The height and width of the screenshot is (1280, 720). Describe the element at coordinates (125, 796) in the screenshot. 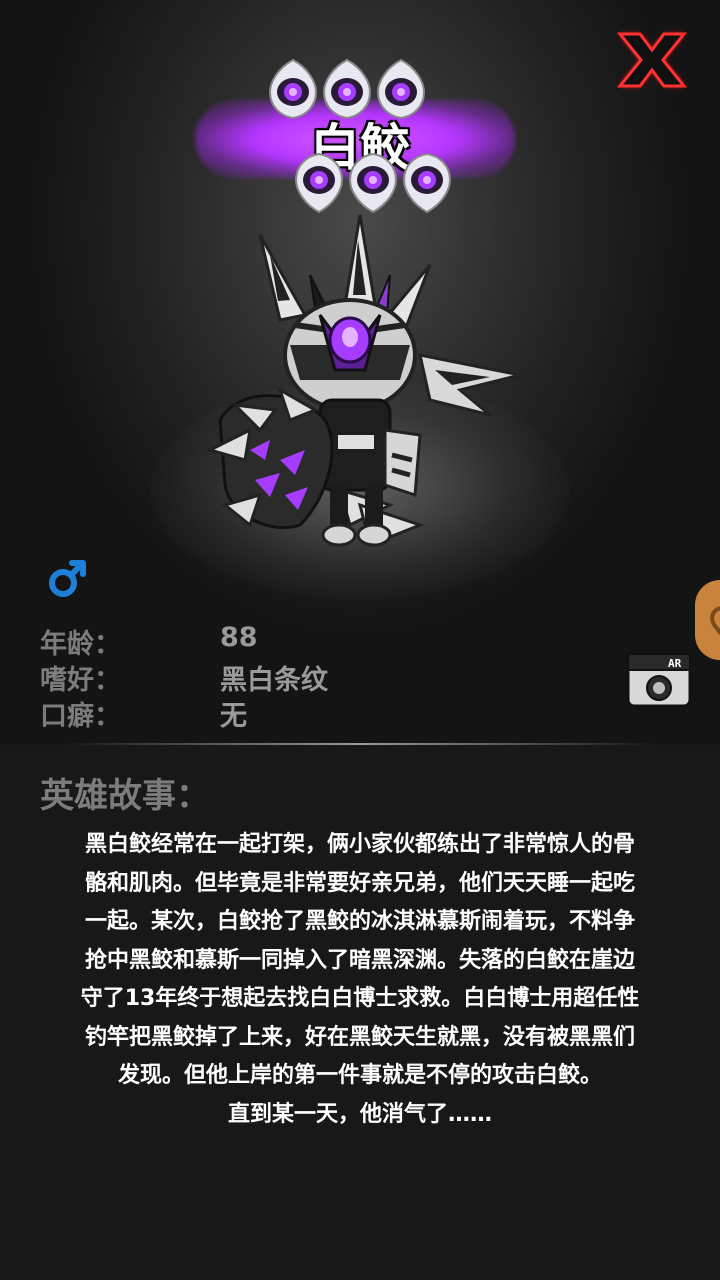

I see `story-title: 英雄故事：` at that location.